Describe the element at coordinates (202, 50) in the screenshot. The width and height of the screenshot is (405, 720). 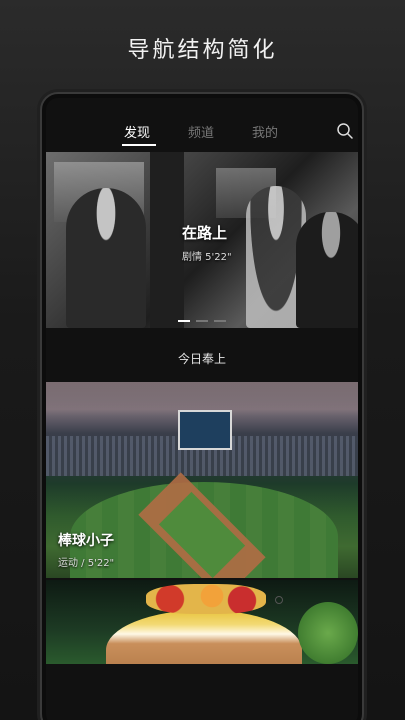
I see `promo-headline: 导航结构简化` at that location.